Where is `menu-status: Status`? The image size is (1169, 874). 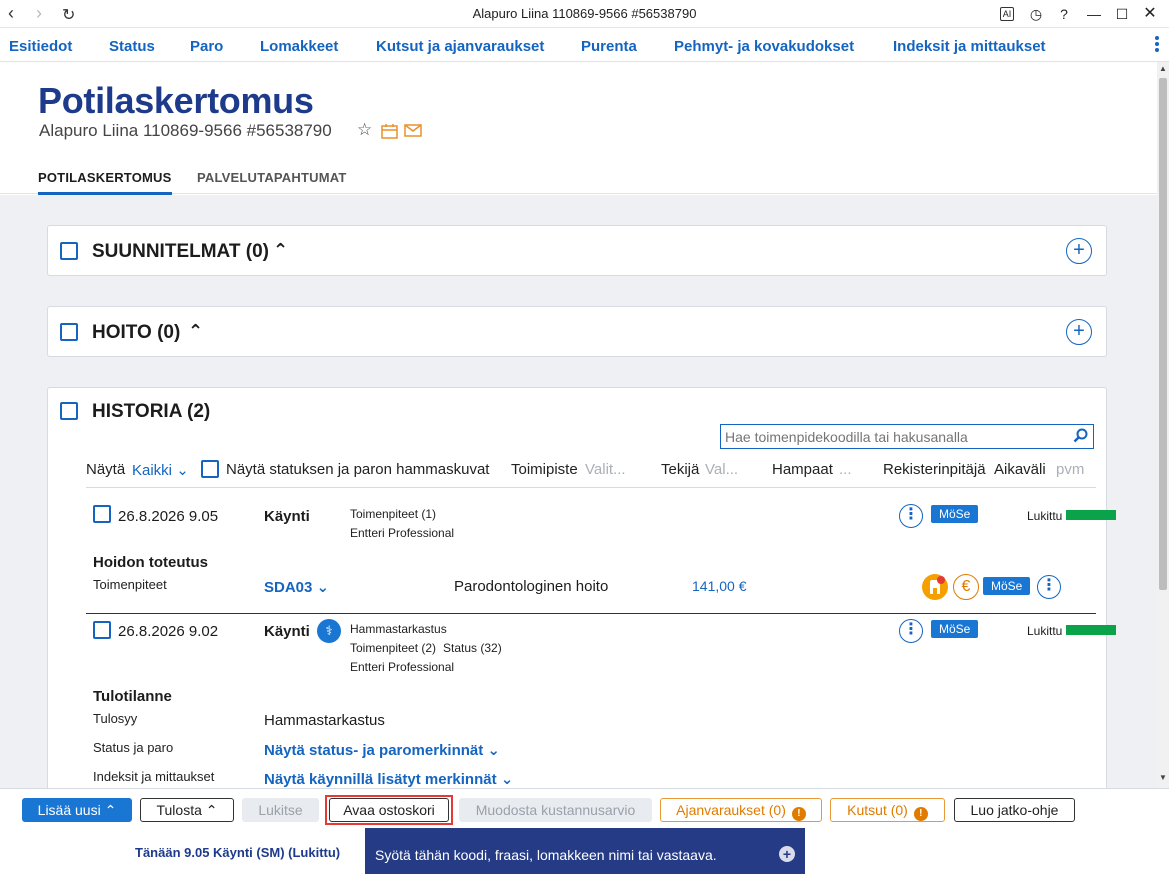
menu-status: Status is located at coordinates (132, 46).